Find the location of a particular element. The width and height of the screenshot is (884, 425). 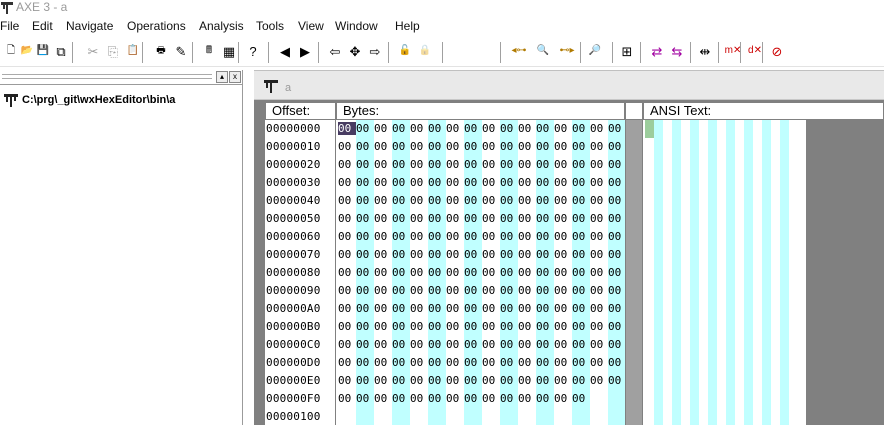

split-button: ⇹ is located at coordinates (705, 51).